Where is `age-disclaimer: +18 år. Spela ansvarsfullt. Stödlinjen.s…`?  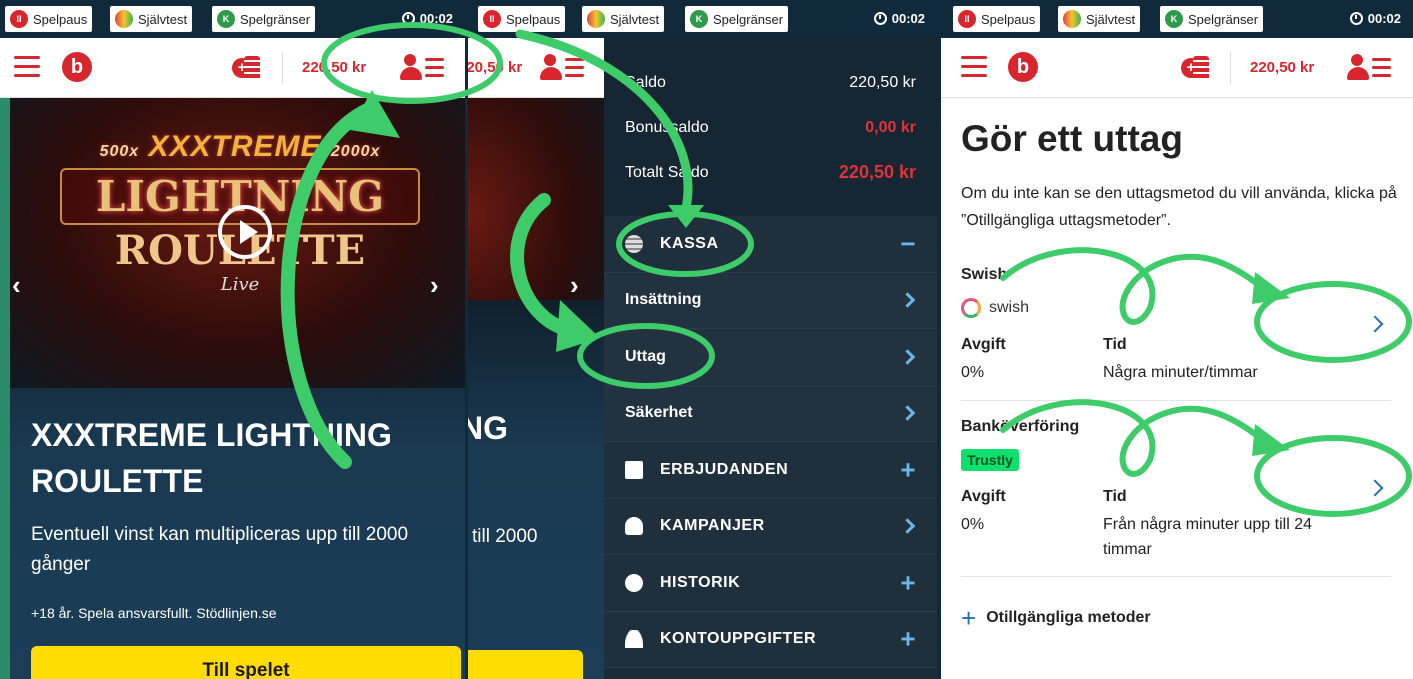 age-disclaimer: +18 år. Spela ansvarsfullt. Stödlinjen.s… is located at coordinates (154, 613).